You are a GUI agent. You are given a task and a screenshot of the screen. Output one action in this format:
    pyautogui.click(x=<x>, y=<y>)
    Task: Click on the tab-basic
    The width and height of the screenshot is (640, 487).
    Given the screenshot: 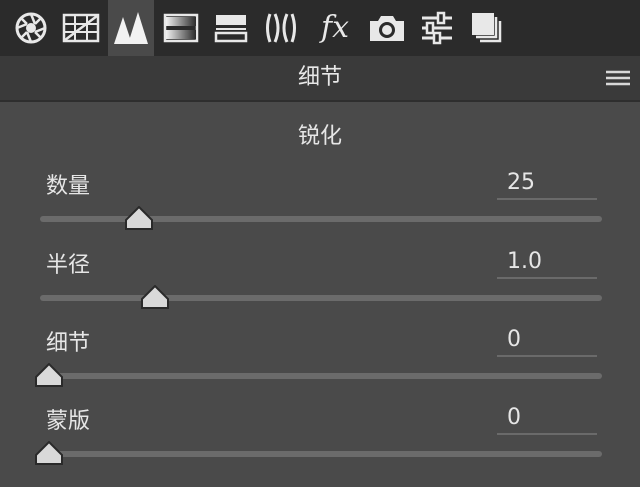 What is the action you would take?
    pyautogui.click(x=31, y=28)
    